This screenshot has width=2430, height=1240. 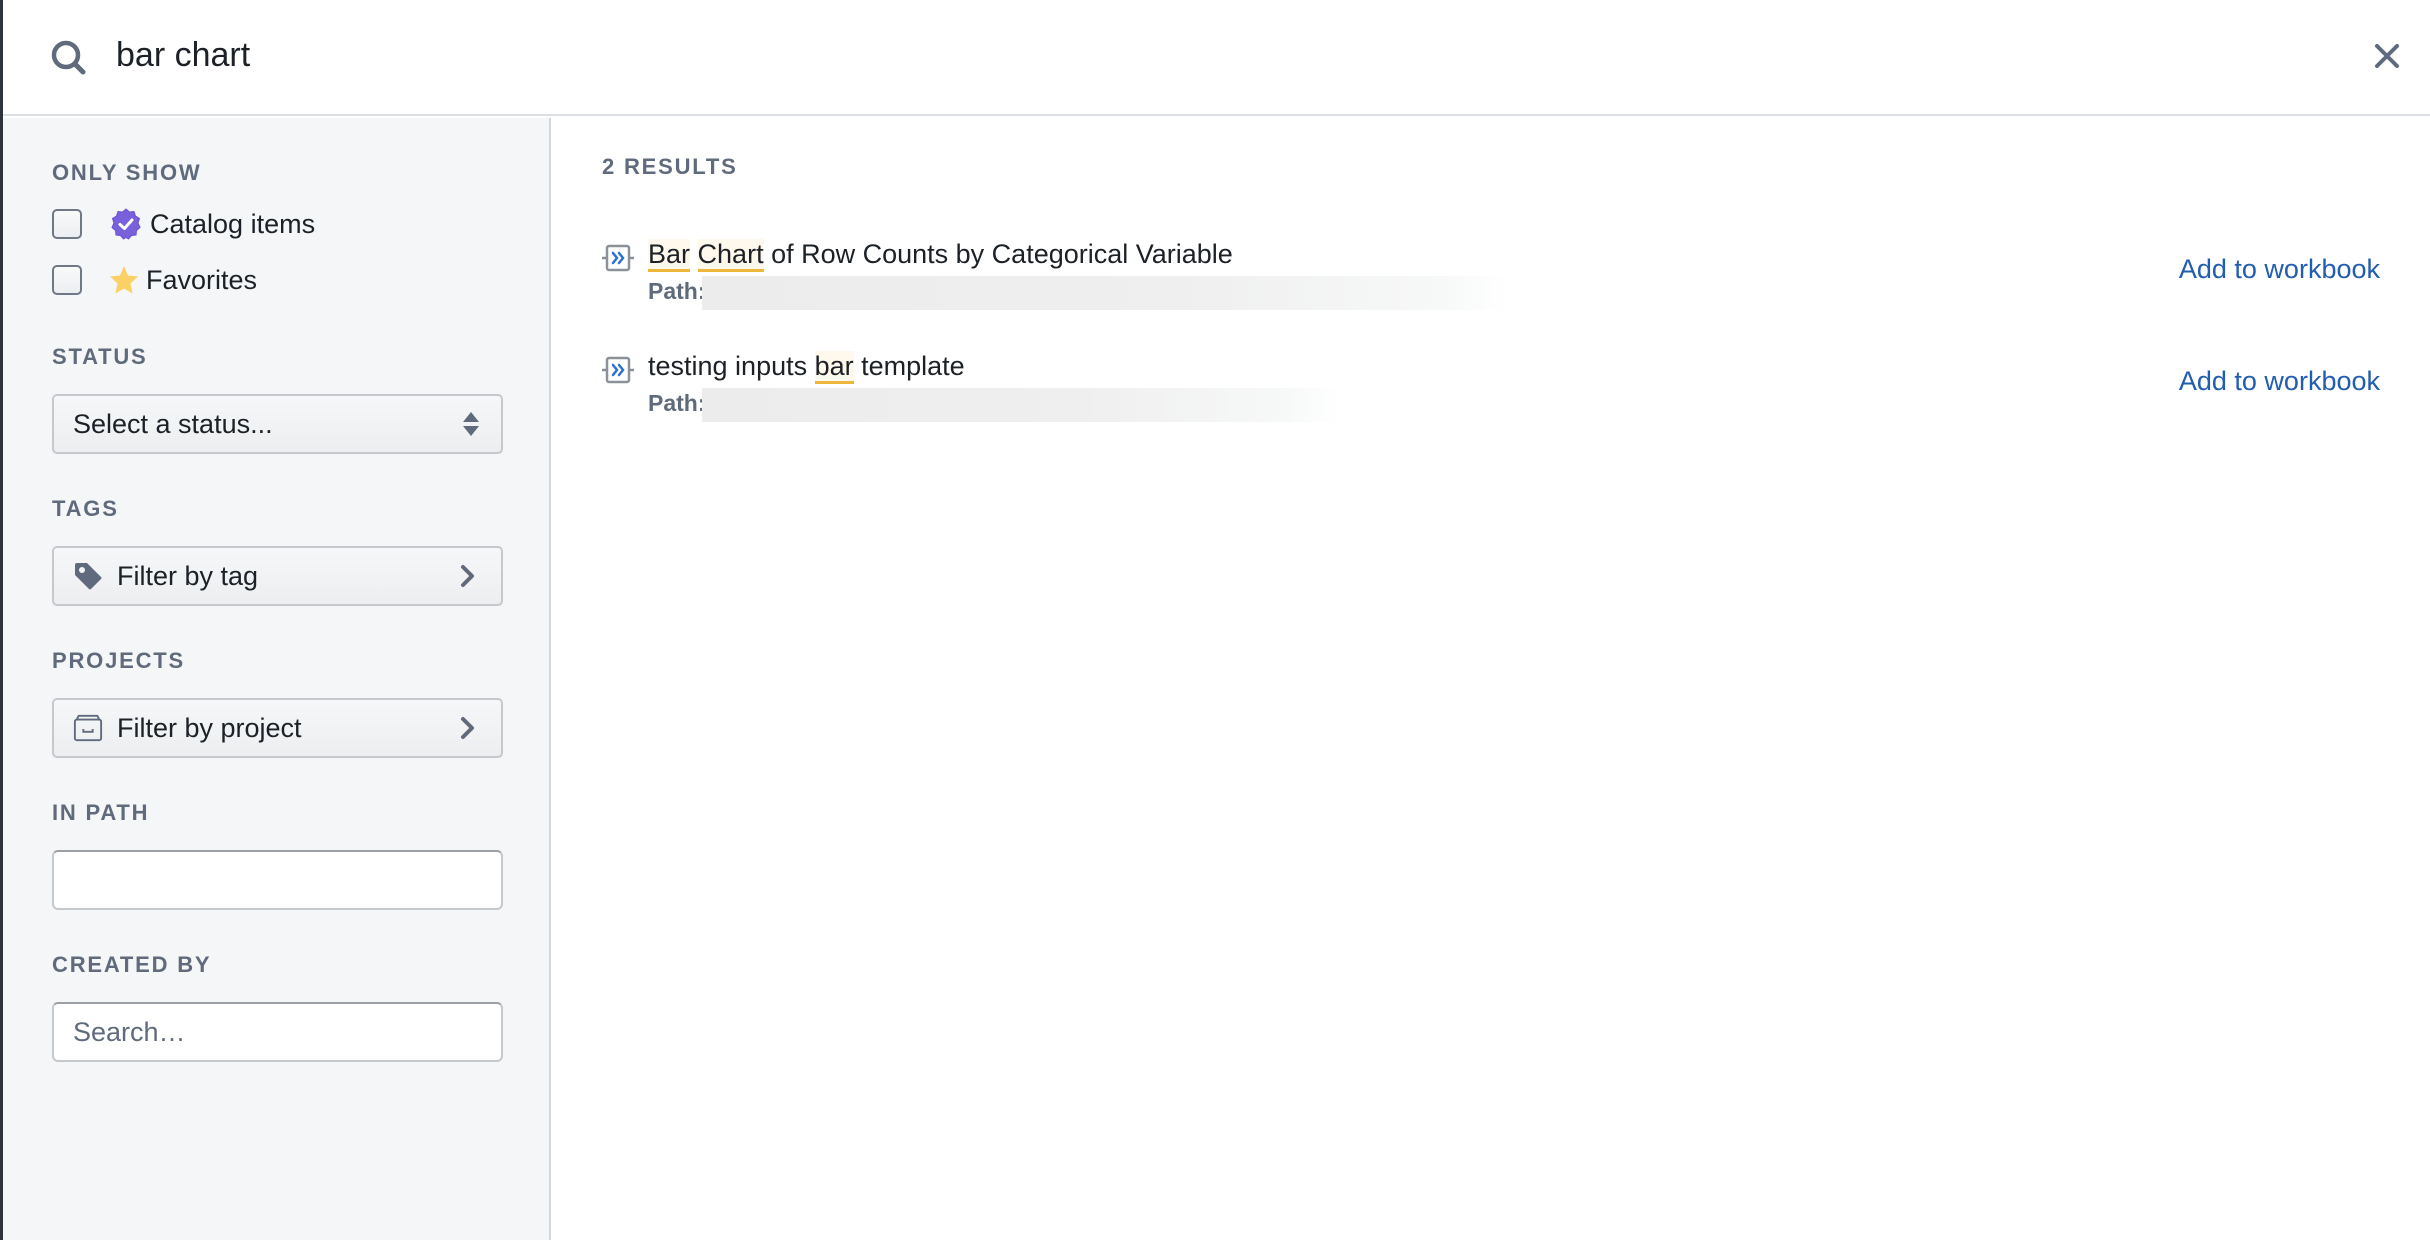 I want to click on projects-label: PROJECTS, so click(x=118, y=660).